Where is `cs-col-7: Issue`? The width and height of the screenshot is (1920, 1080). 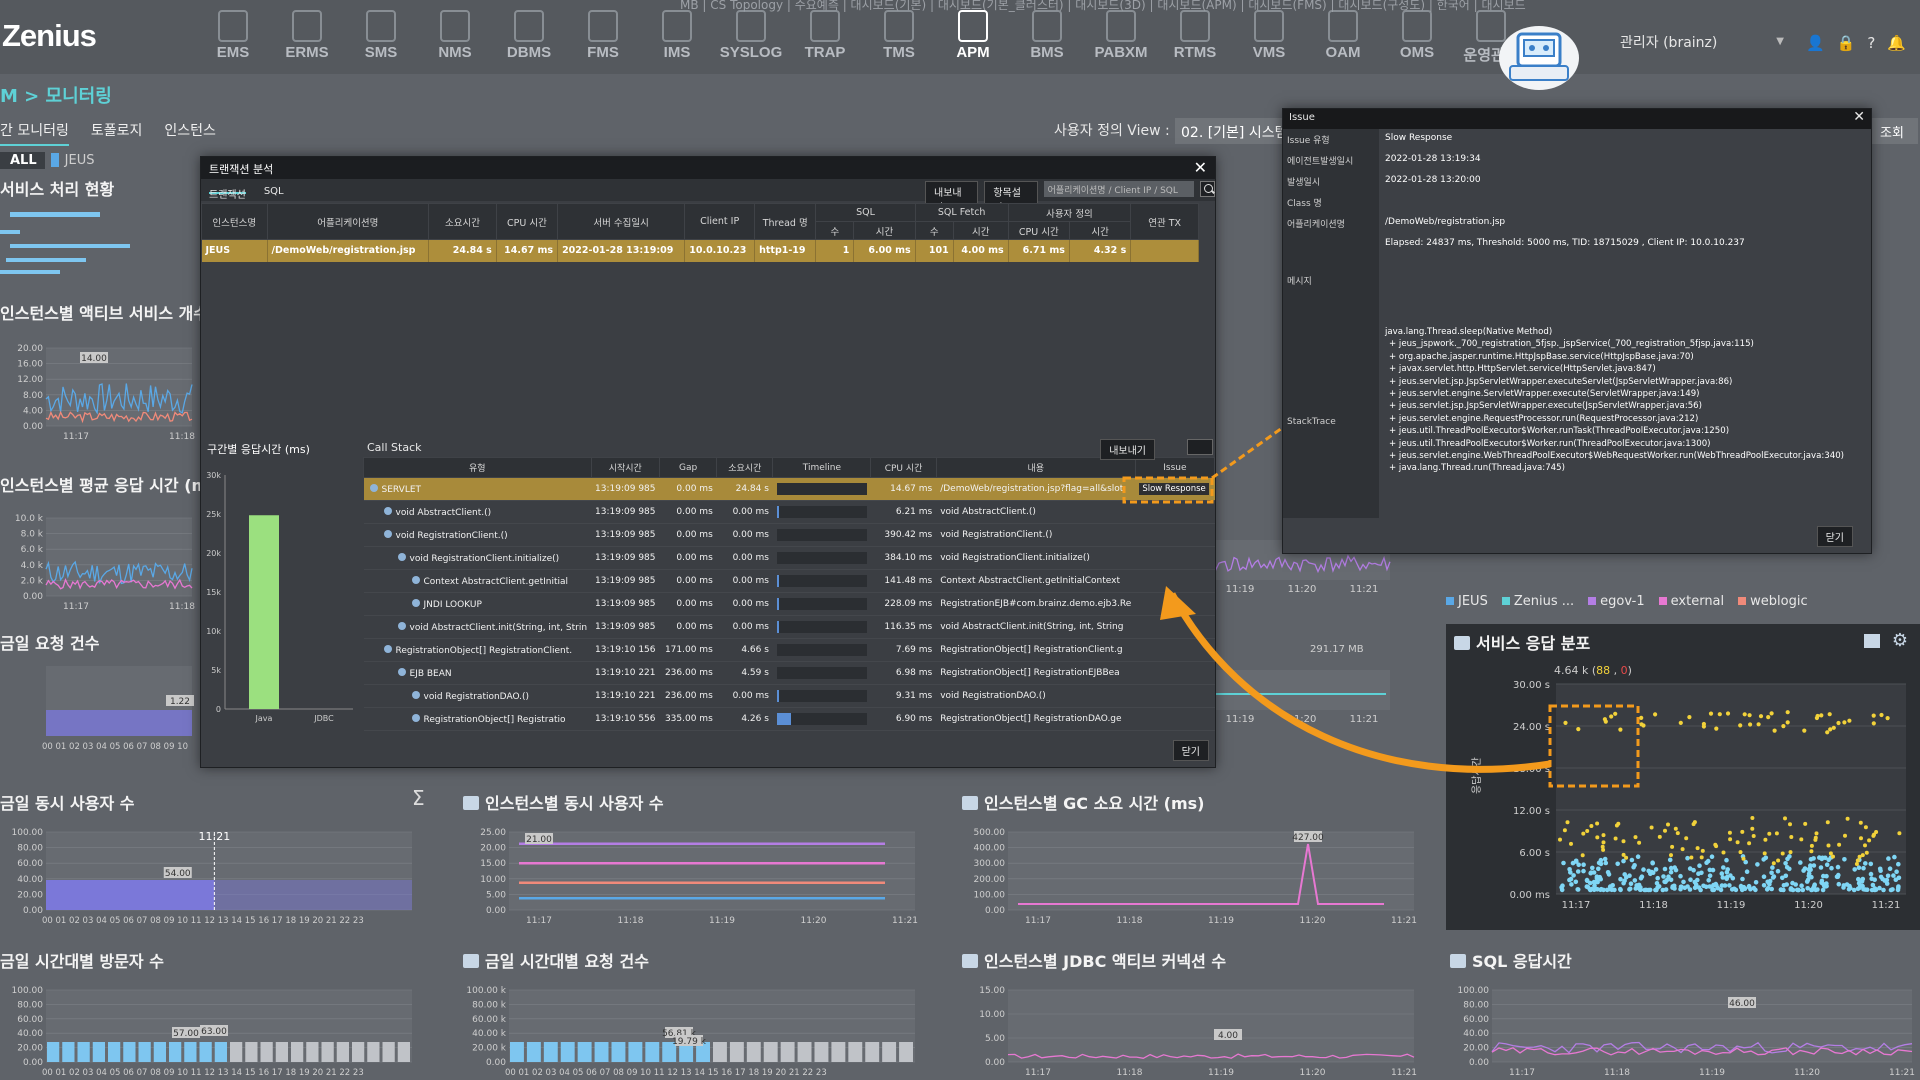
cs-col-7: Issue is located at coordinates (1175, 467).